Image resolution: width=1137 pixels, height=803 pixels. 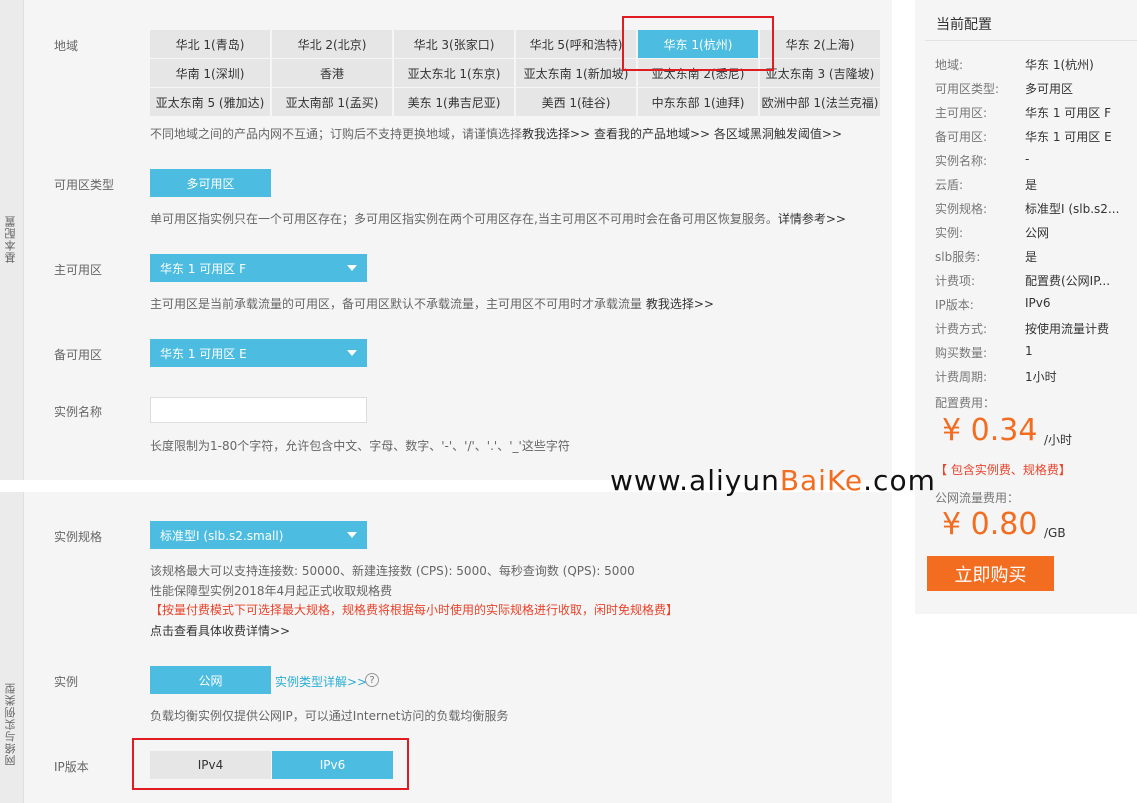 I want to click on watermark-accent: BaiKe, so click(x=821, y=480).